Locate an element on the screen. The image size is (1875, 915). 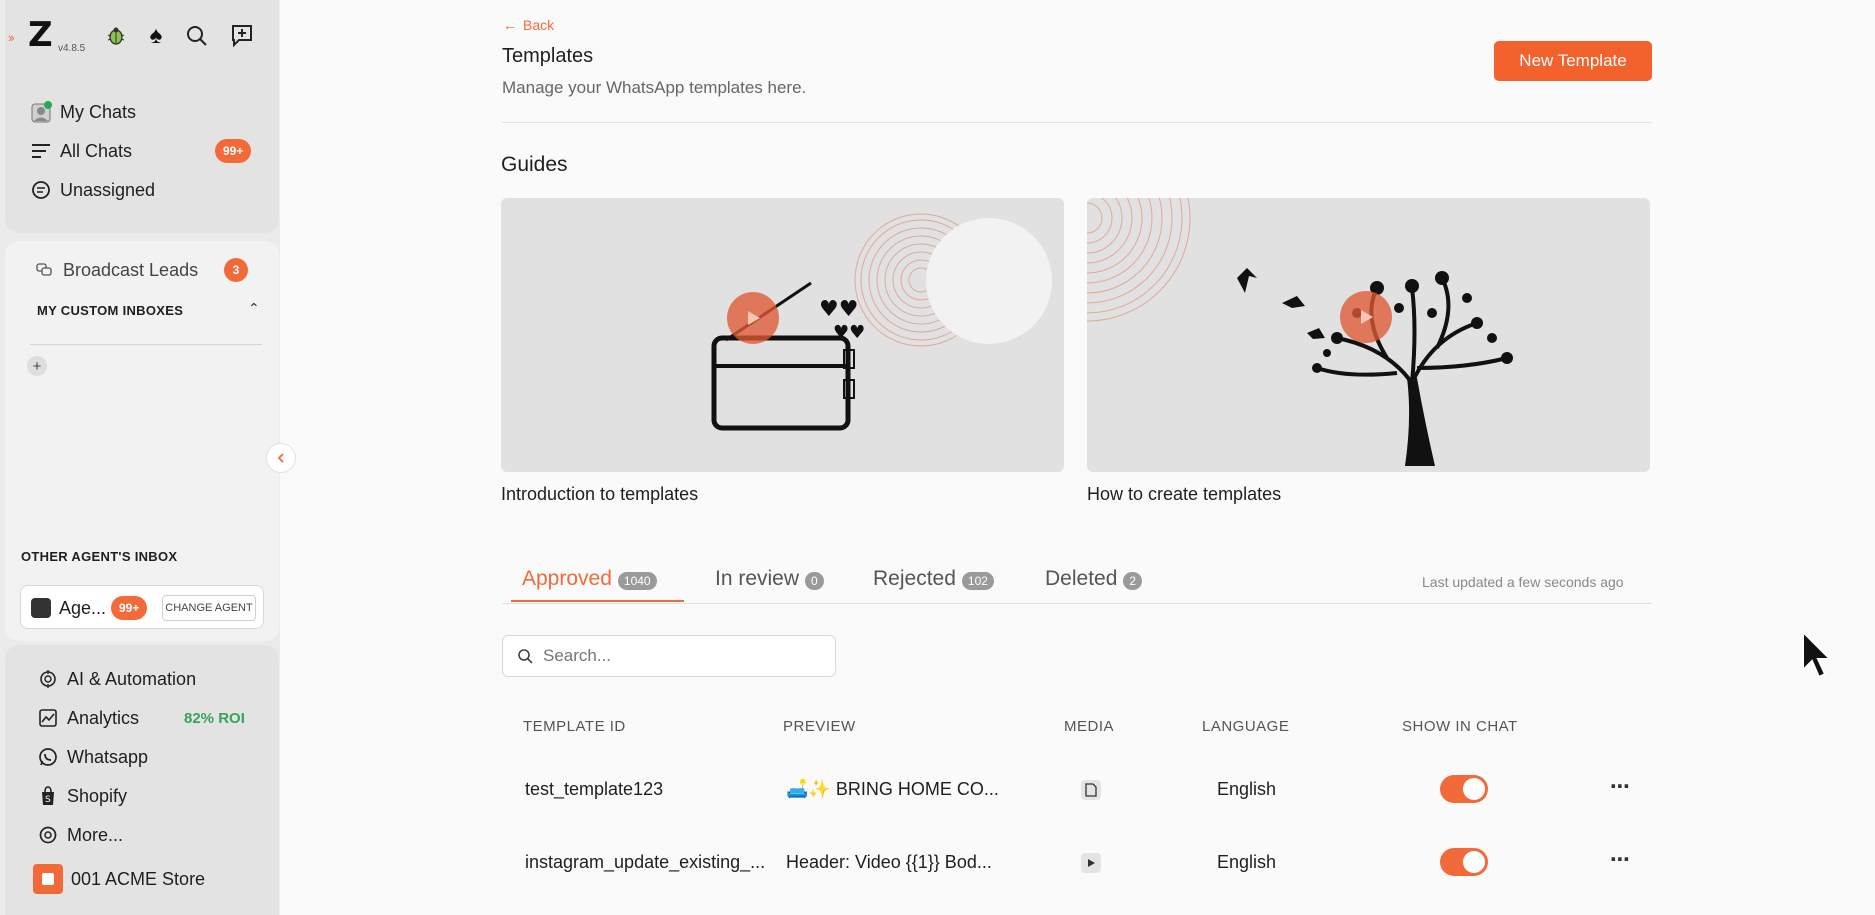
chart-icon is located at coordinates (48, 718).